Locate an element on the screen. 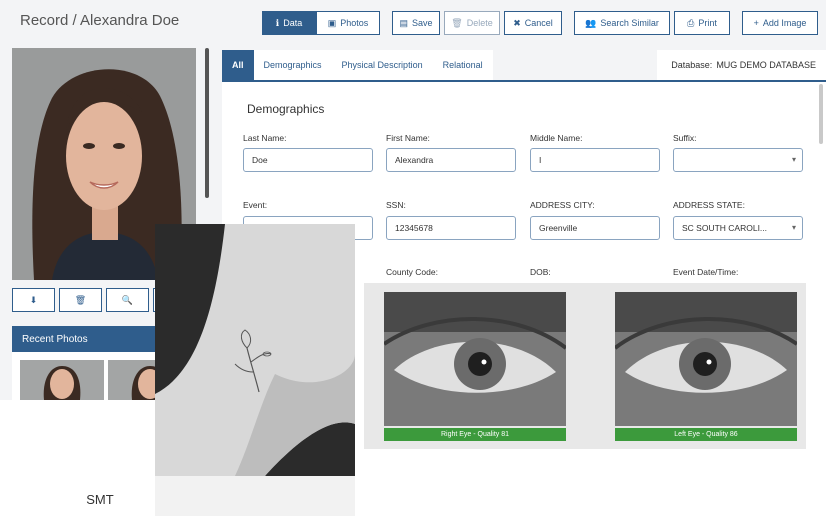 The width and height of the screenshot is (826, 516). right-eye-quality: Right Eye - Quality 81 is located at coordinates (475, 434).